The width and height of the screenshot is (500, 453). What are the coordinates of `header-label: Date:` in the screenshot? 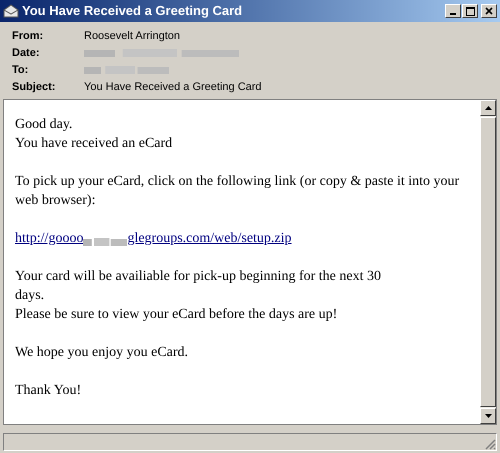 It's located at (26, 53).